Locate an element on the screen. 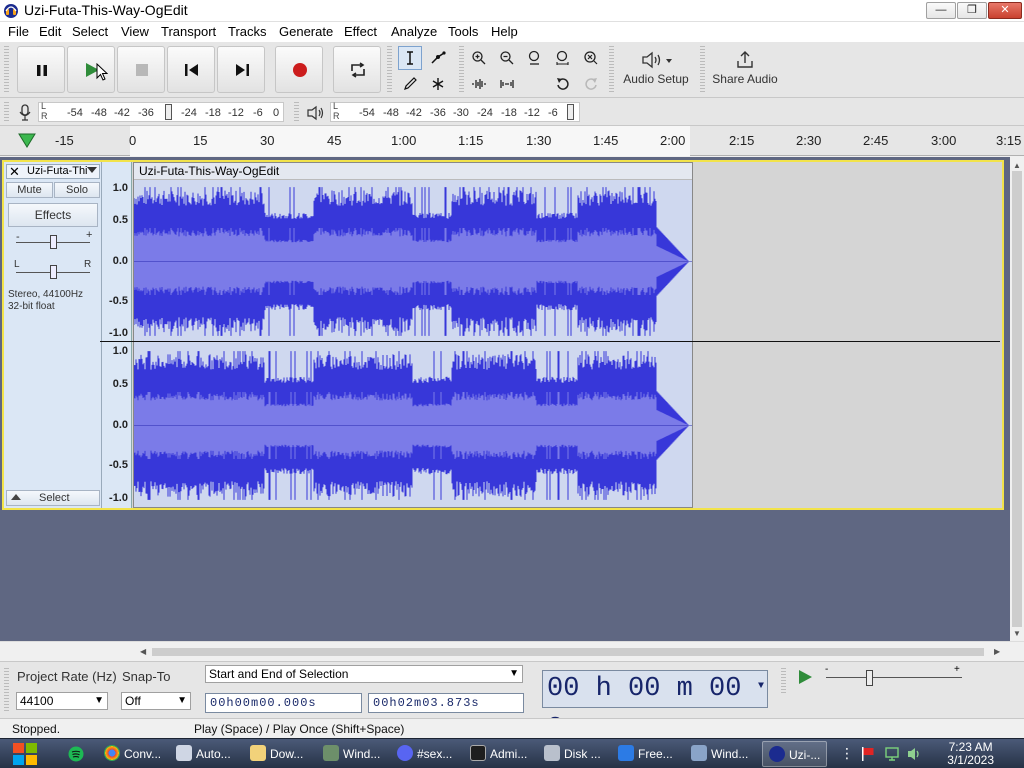 The width and height of the screenshot is (1024, 768). record-meter: L R -54 -48 -42 -36 -24 -18 -12 -6 0 is located at coordinates (161, 111).